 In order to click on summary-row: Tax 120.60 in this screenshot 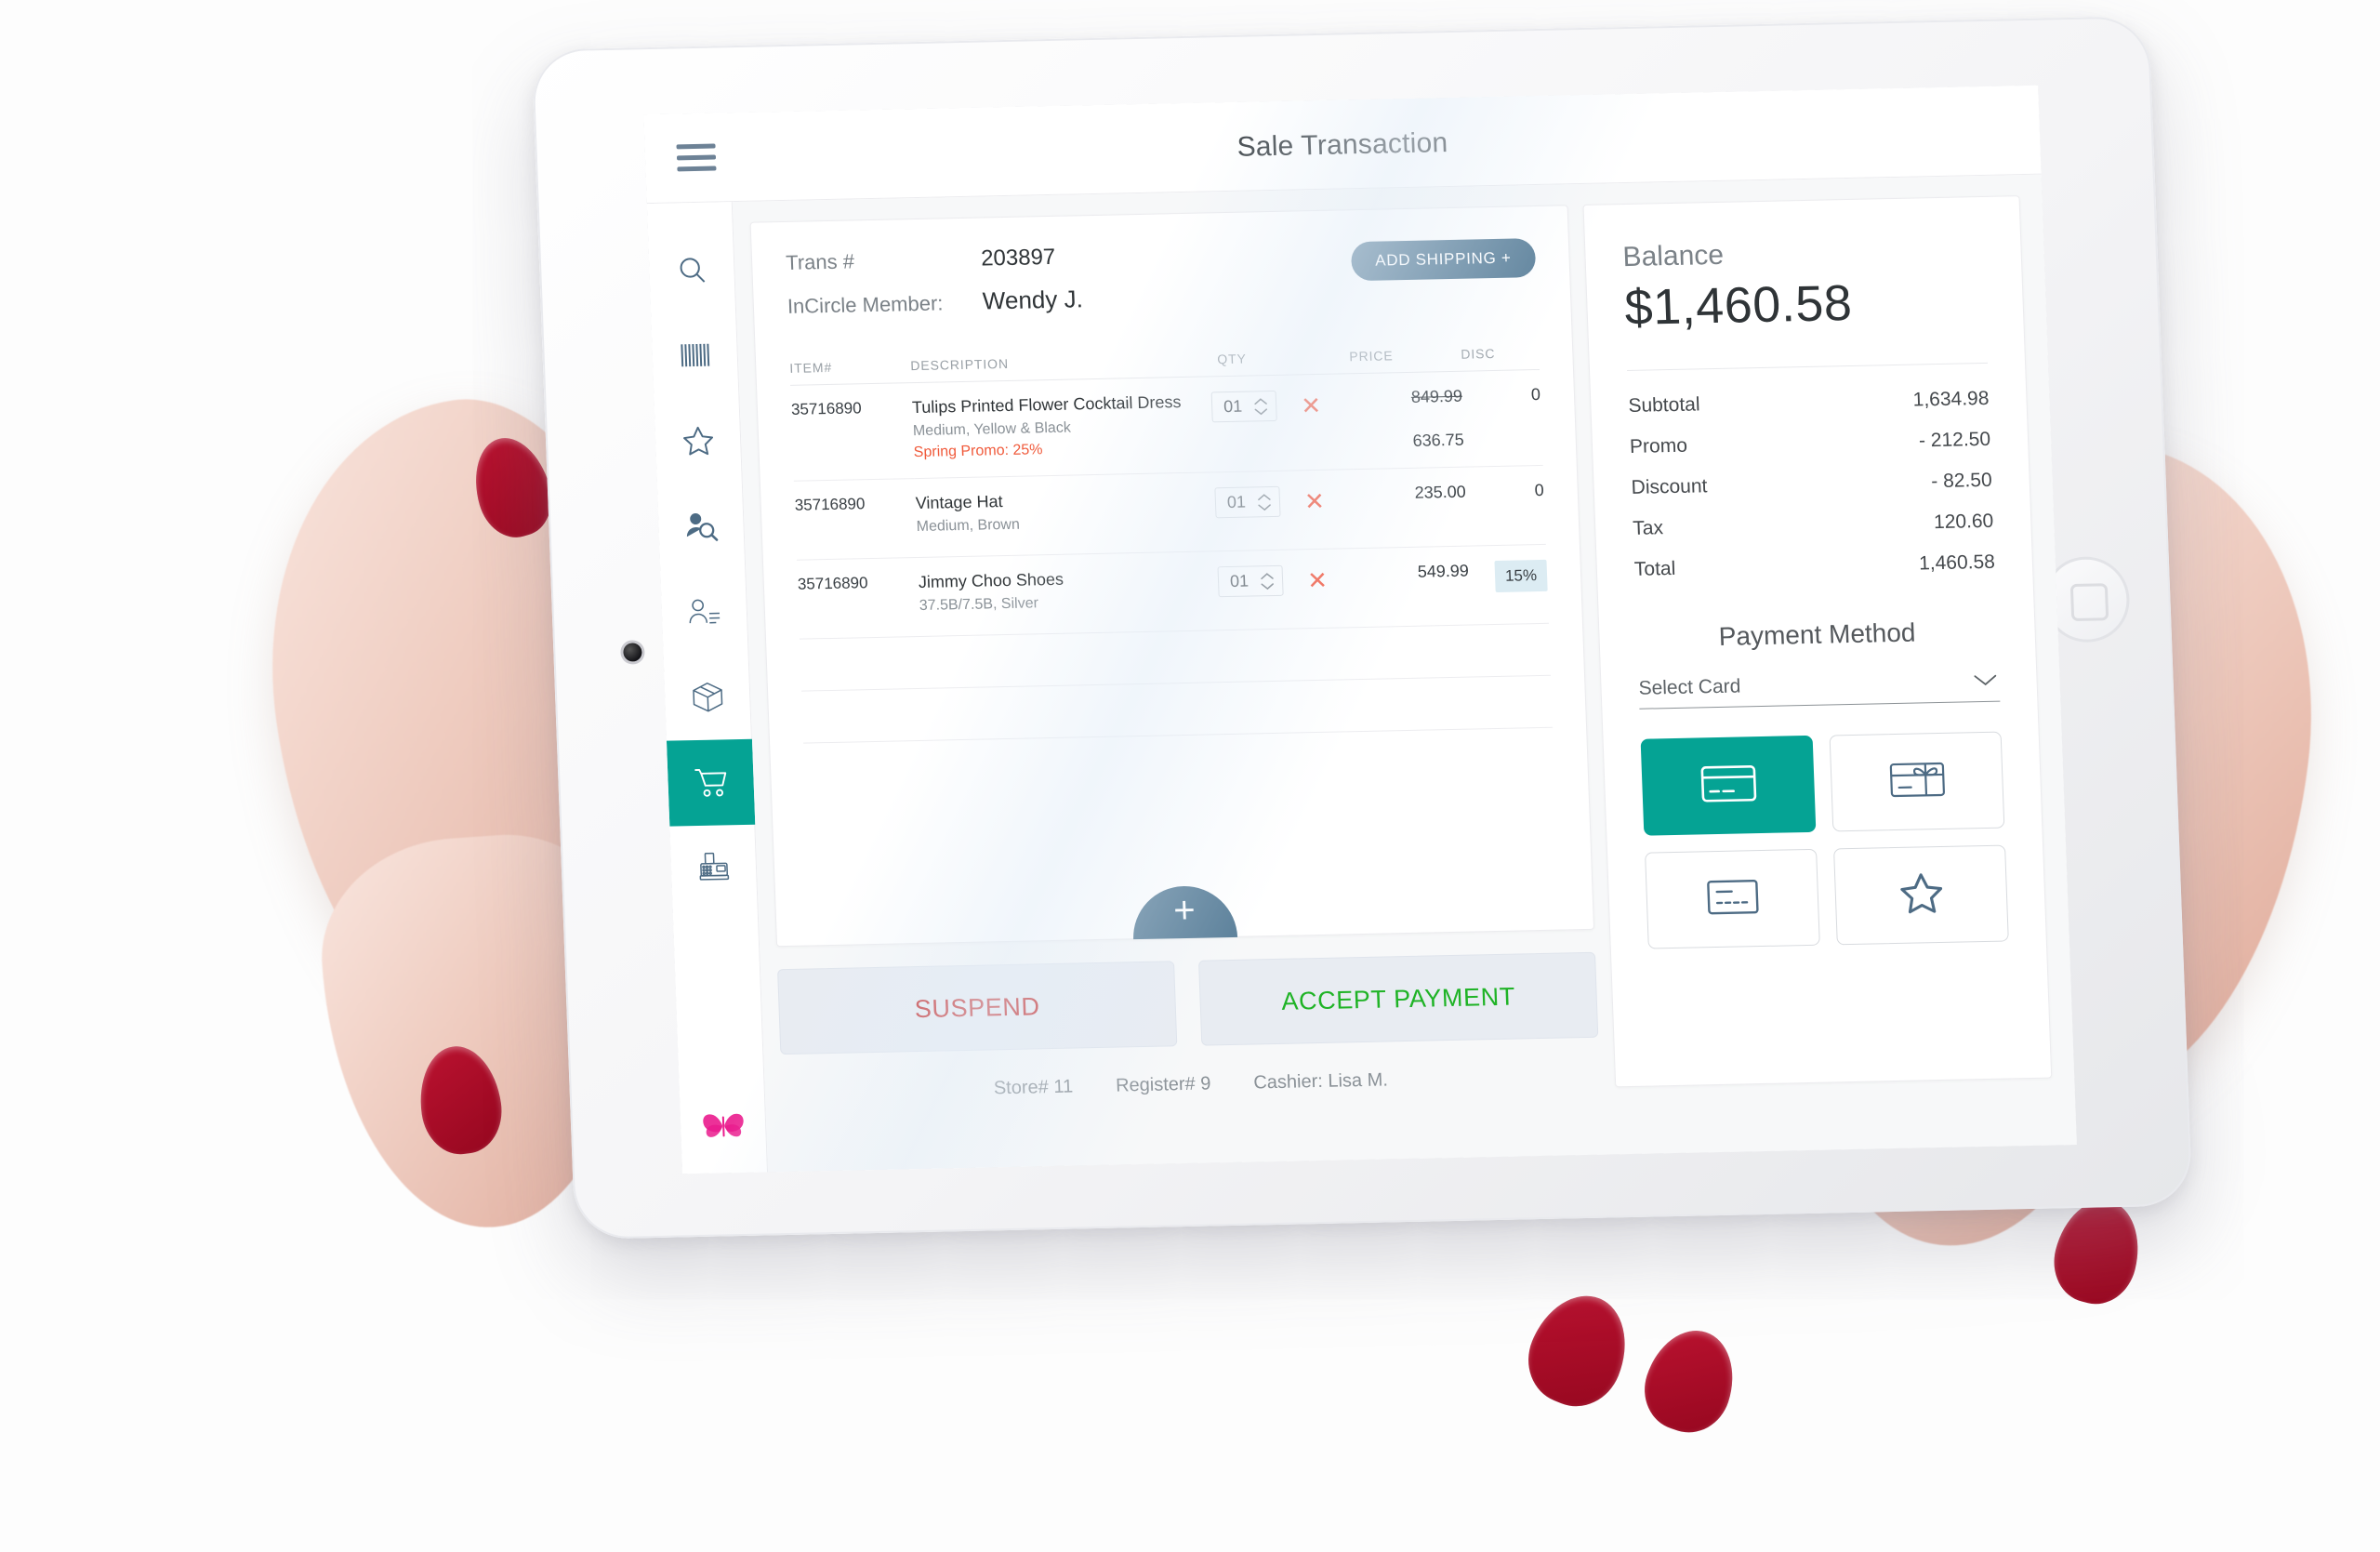, I will do `click(1813, 525)`.